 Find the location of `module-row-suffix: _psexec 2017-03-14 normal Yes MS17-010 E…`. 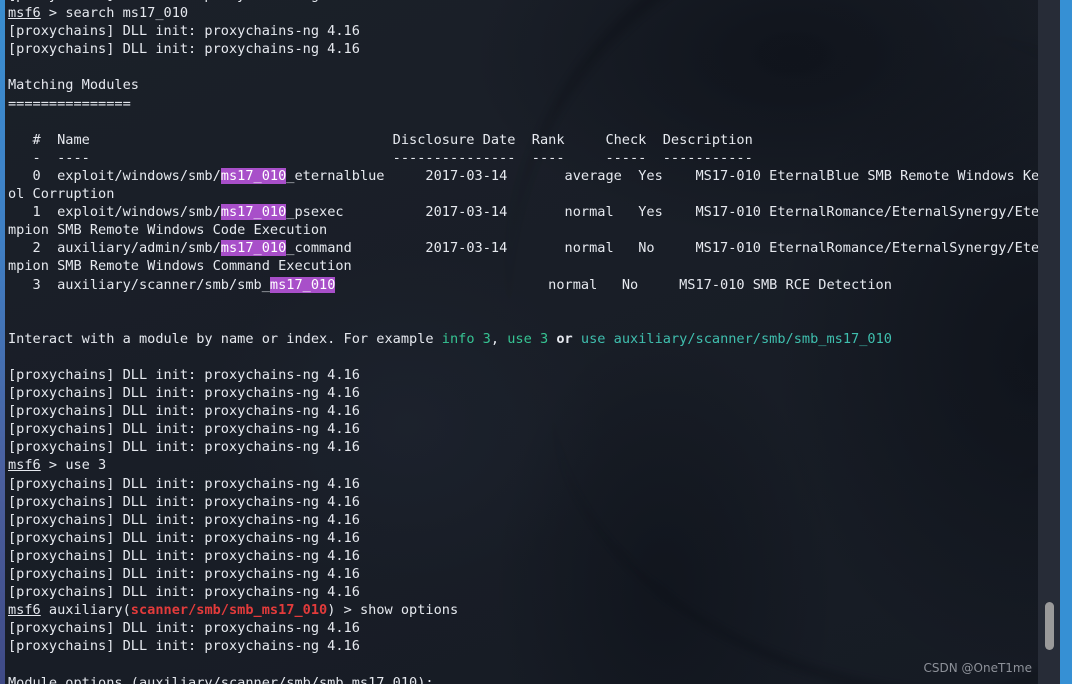

module-row-suffix: _psexec 2017-03-14 normal Yes MS17-010 E… is located at coordinates (668, 212).